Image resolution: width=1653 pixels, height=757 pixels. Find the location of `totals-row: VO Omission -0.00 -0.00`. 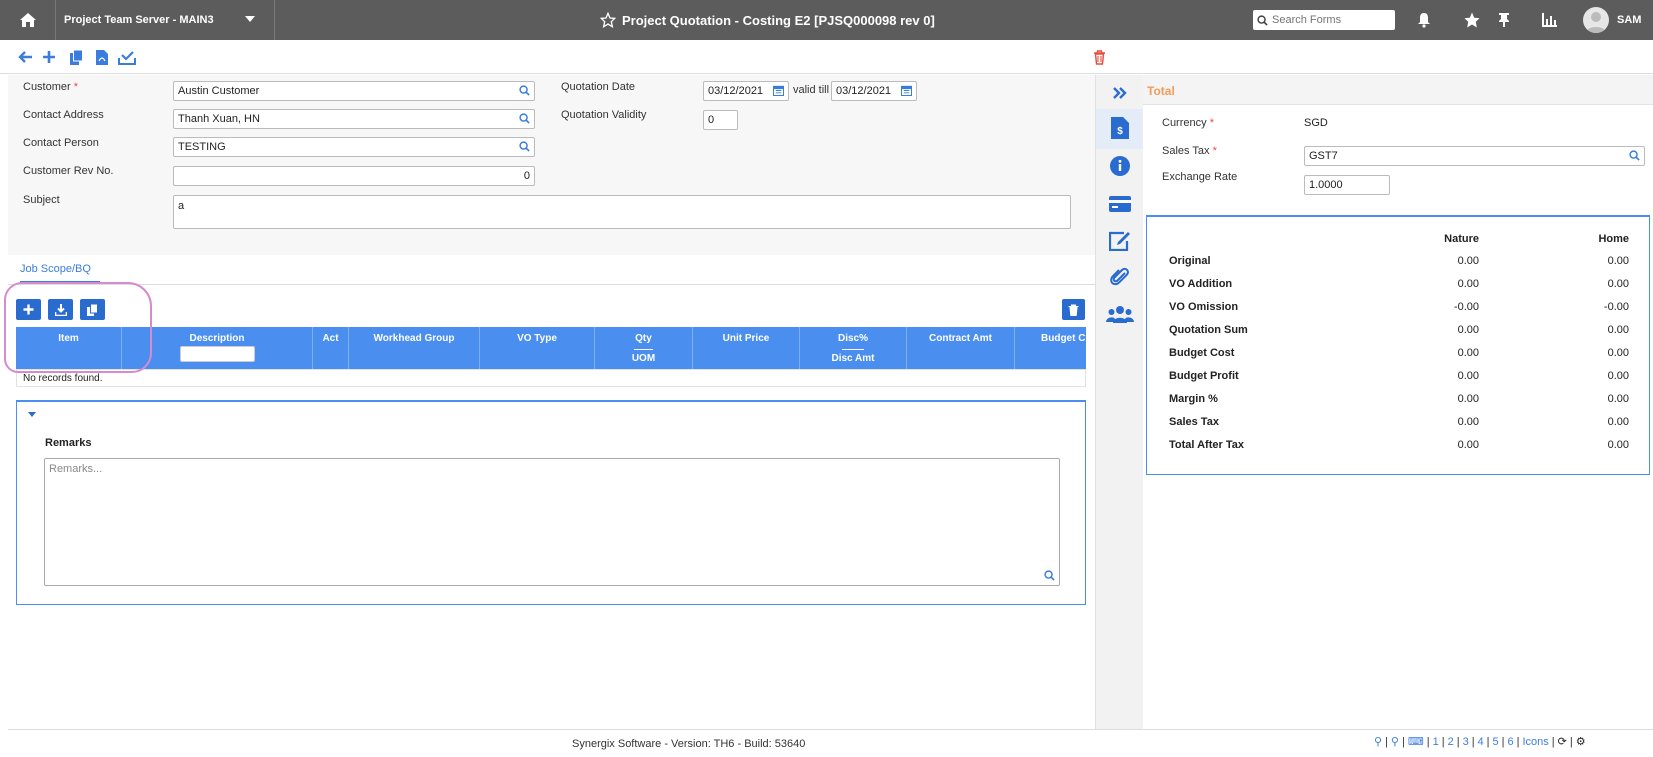

totals-row: VO Omission -0.00 -0.00 is located at coordinates (1399, 307).